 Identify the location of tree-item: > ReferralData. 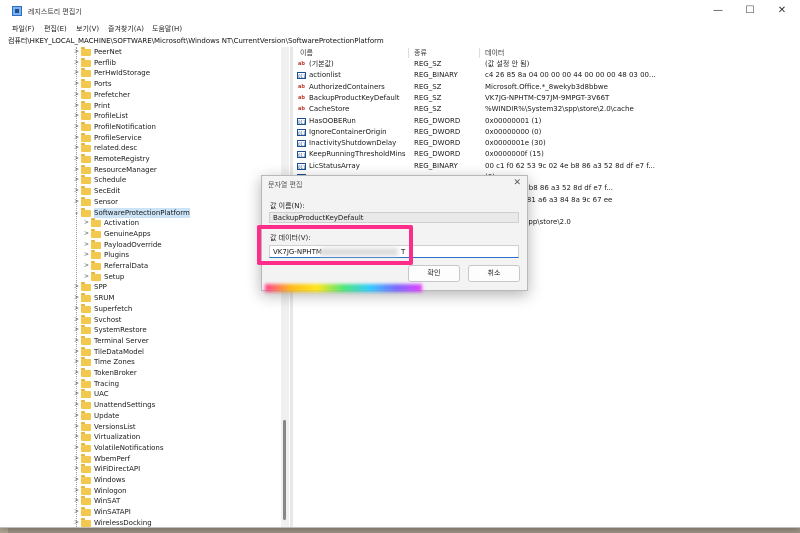
(143, 266).